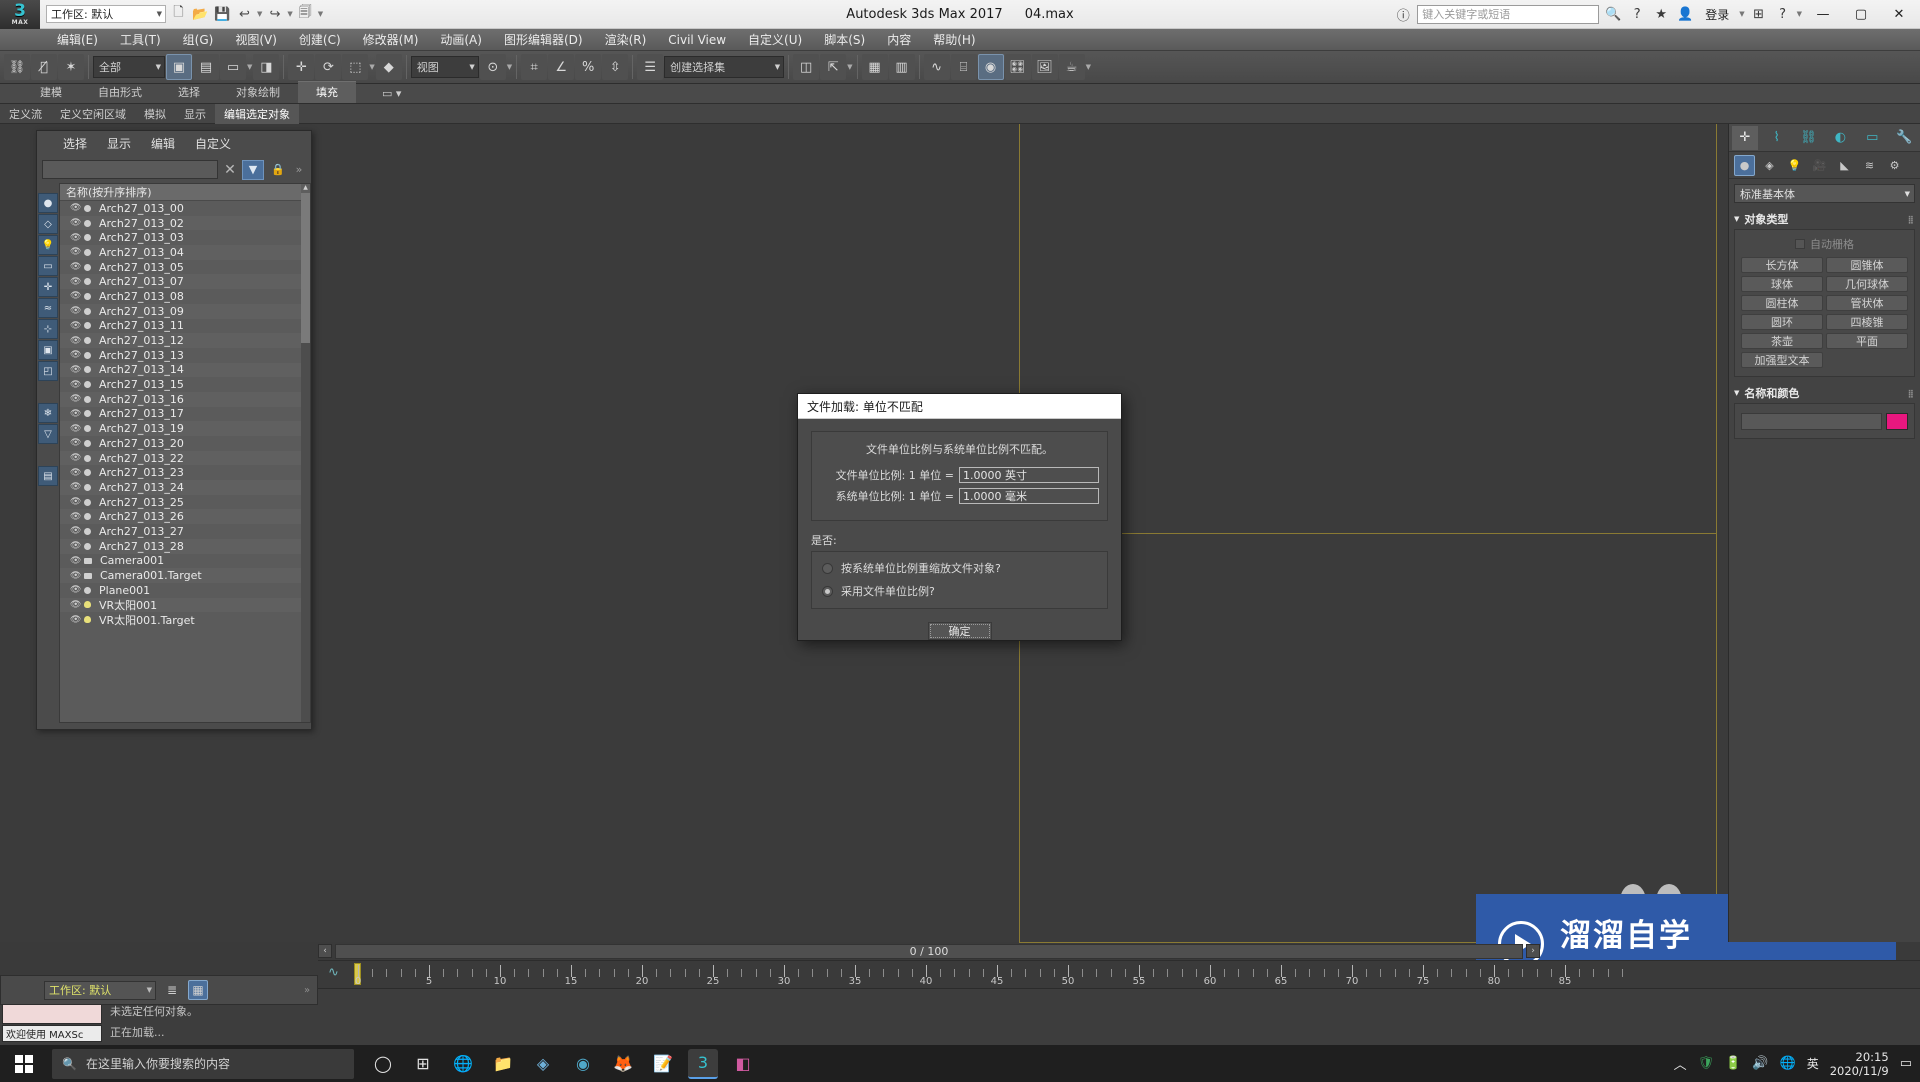 The image size is (1920, 1082). I want to click on search-icon: 🔍, so click(69, 1063).